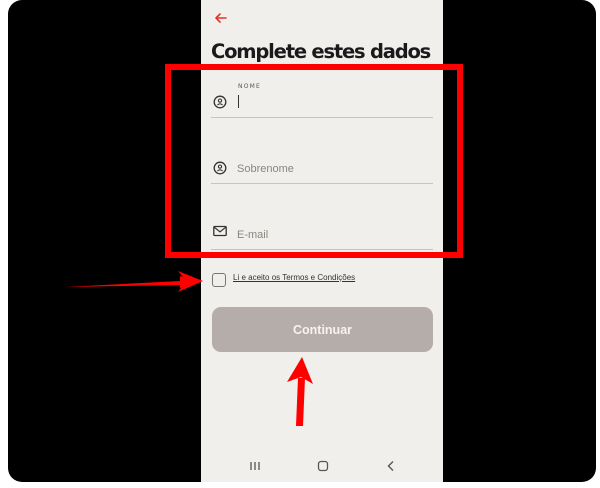 The image size is (600, 488). Describe the element at coordinates (322, 329) in the screenshot. I see `continue-button: Continuar` at that location.